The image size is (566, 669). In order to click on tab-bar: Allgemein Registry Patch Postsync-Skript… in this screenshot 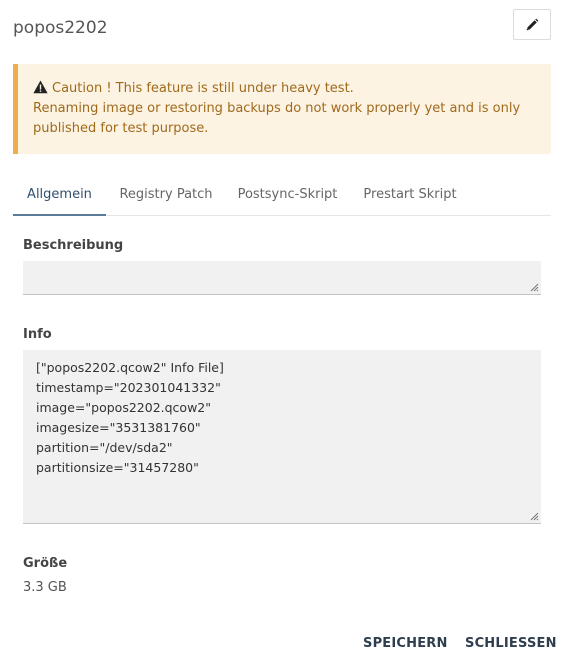, I will do `click(282, 195)`.